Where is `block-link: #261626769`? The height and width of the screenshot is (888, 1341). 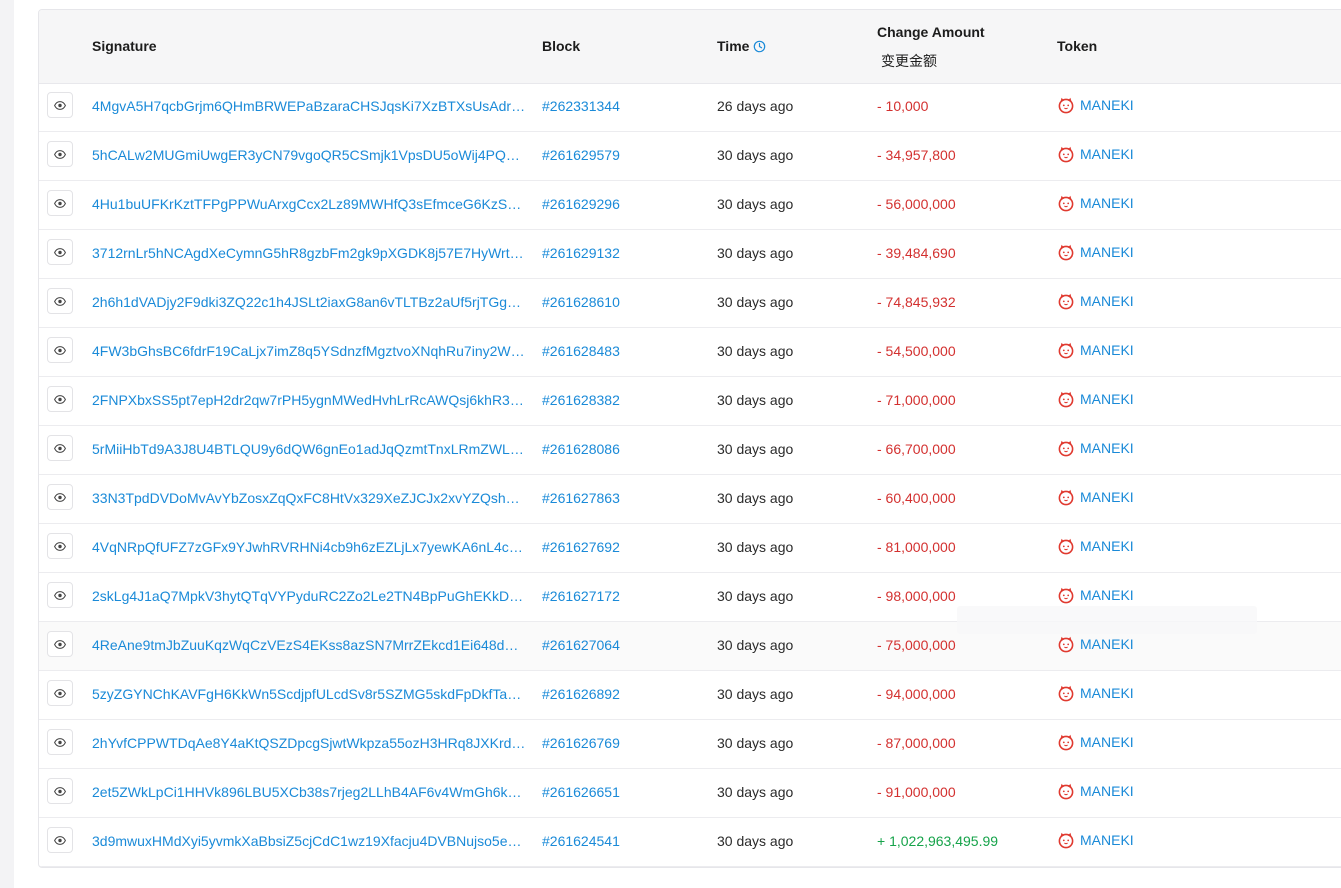 block-link: #261626769 is located at coordinates (581, 743).